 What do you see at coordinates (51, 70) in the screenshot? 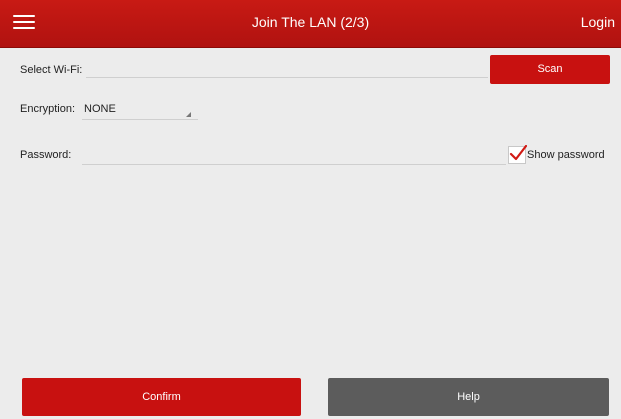
I see `wifi-label: Select Wi-Fi:` at bounding box center [51, 70].